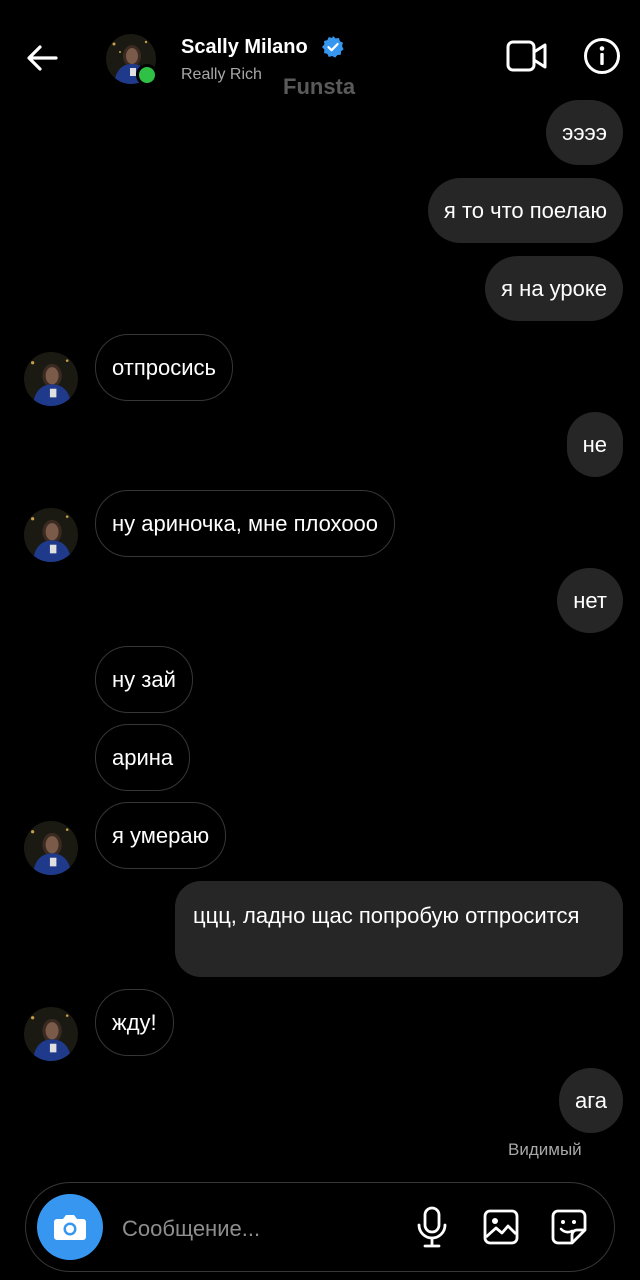 The height and width of the screenshot is (1280, 640). Describe the element at coordinates (501, 1227) in the screenshot. I see `gallery-icon` at that location.